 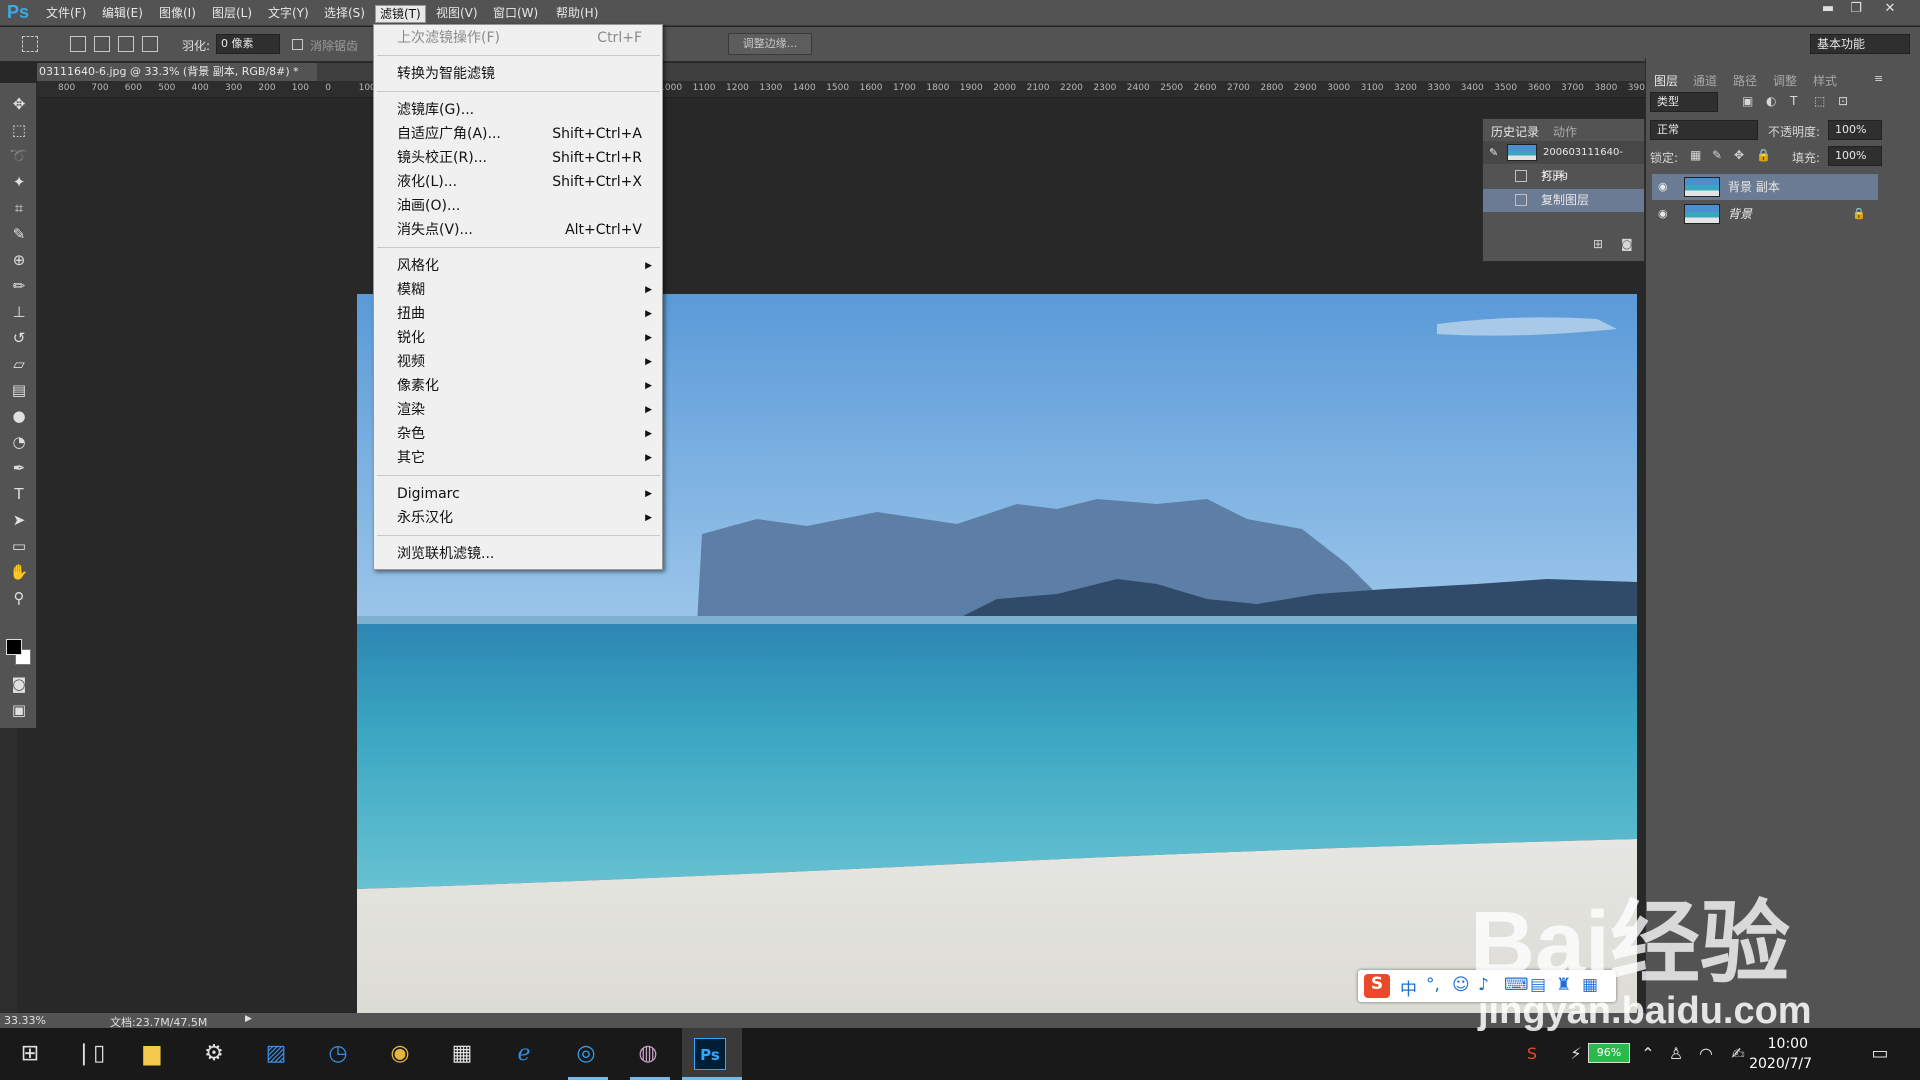 I want to click on task-view-icon: ❘▯, so click(x=90, y=1054).